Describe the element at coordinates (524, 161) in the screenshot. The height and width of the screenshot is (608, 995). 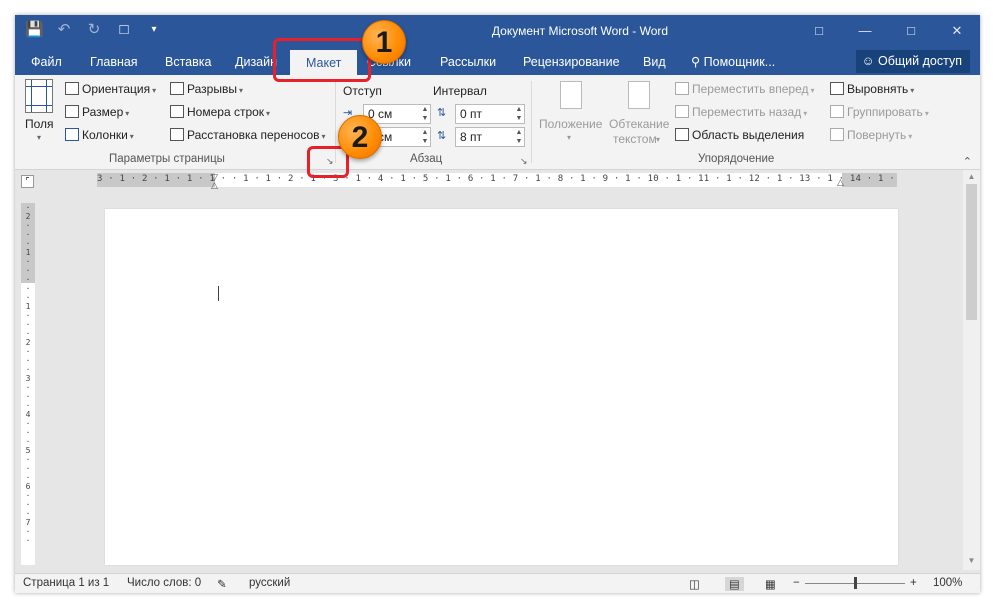
I see `paragraph-dialog-launcher-icon: ↘` at that location.